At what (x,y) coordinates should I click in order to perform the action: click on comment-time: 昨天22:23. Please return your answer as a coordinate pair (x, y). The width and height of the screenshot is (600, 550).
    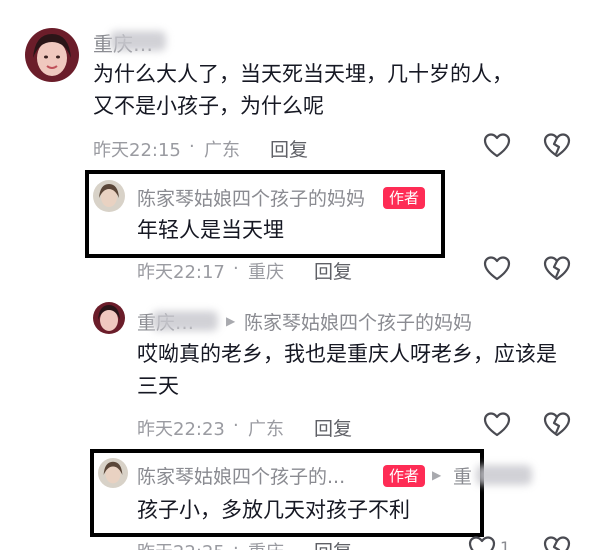
    Looking at the image, I should click on (181, 429).